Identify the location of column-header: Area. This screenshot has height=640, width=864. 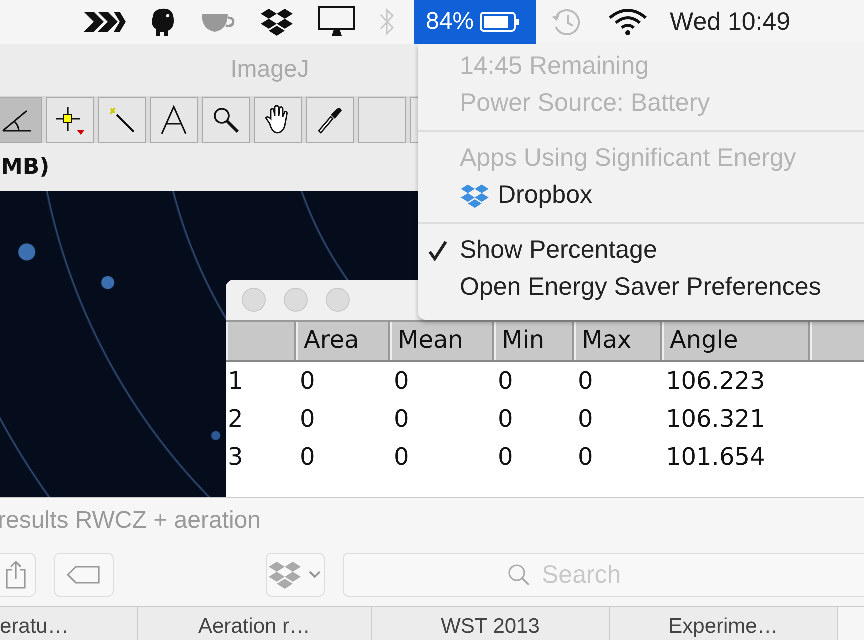
(343, 341).